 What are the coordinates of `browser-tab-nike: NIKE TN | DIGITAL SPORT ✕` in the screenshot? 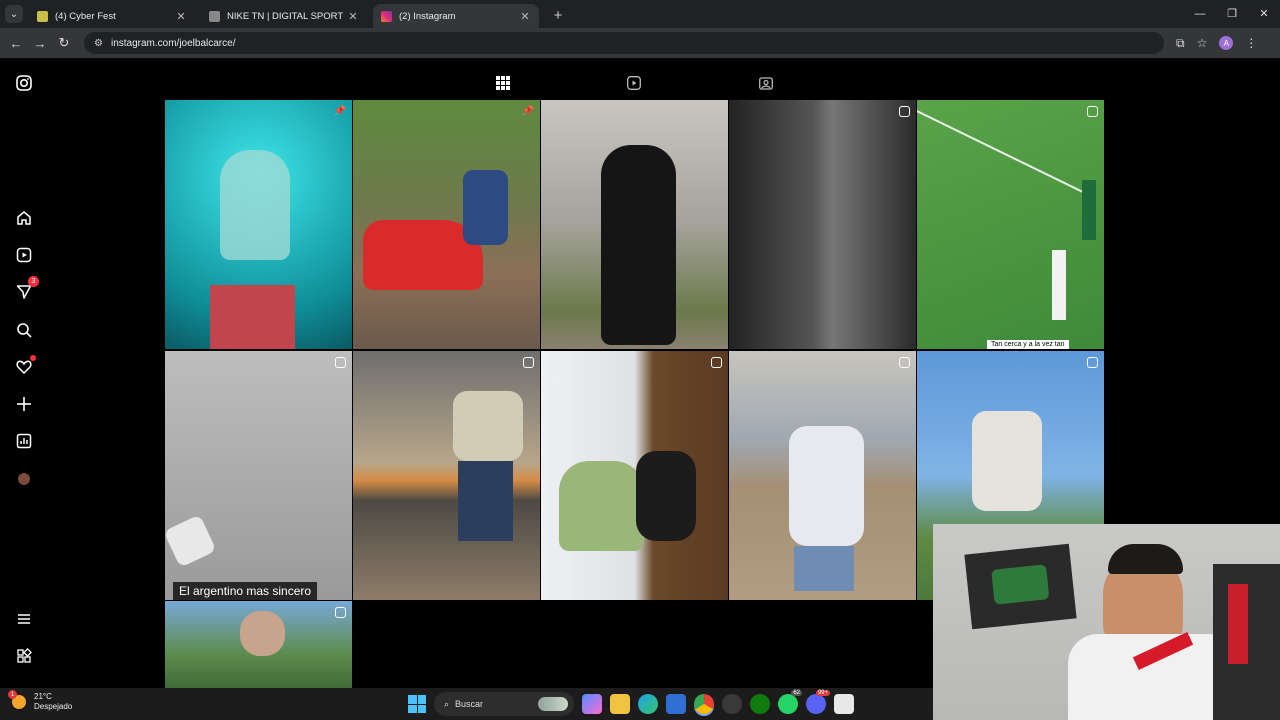 It's located at (284, 16).